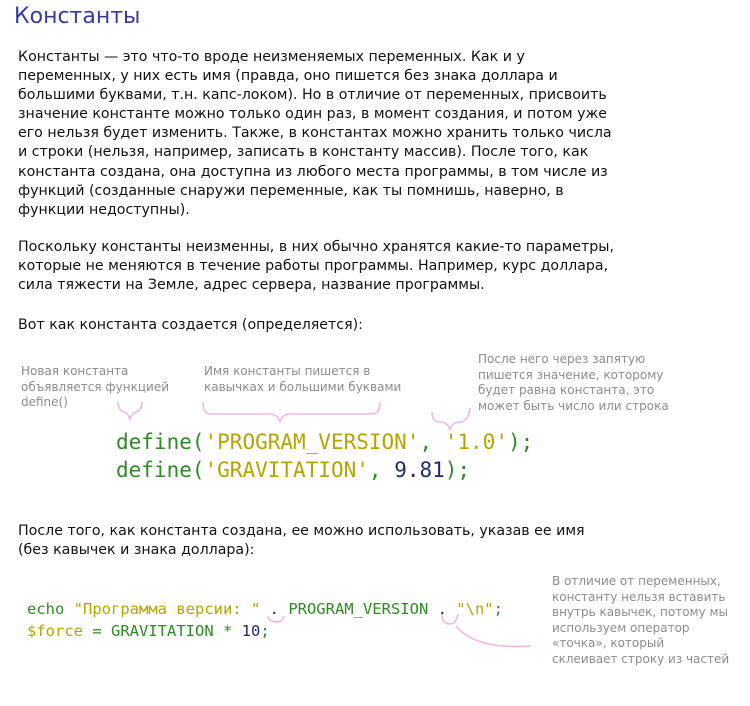 This screenshot has height=706, width=750. I want to click on code-string: "Программа версии: ", so click(167, 609).